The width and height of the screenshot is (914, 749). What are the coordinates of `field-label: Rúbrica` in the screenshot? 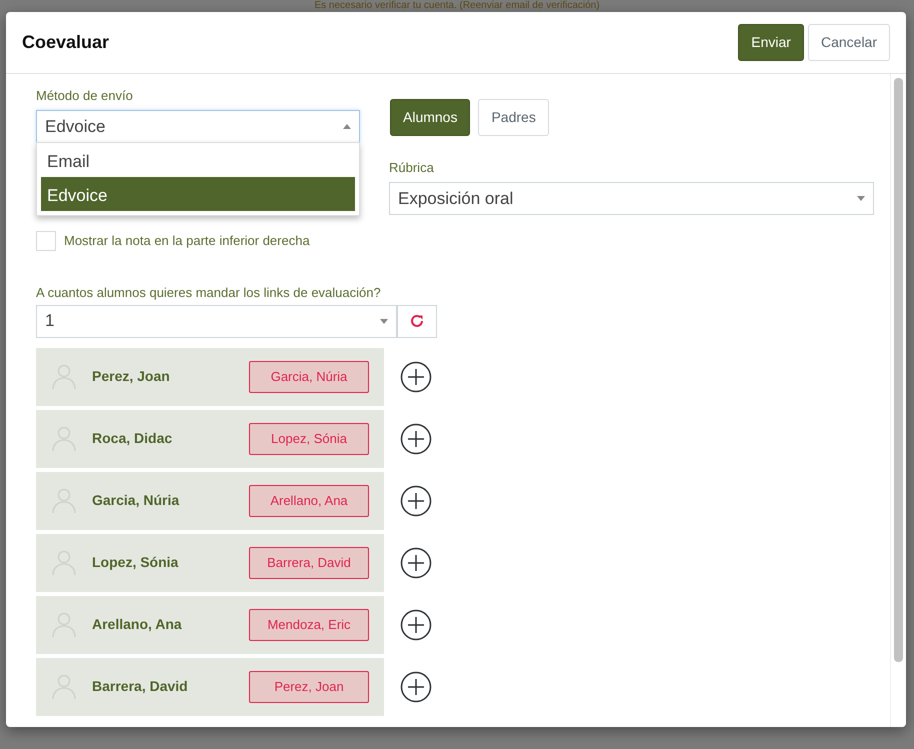 It's located at (411, 168).